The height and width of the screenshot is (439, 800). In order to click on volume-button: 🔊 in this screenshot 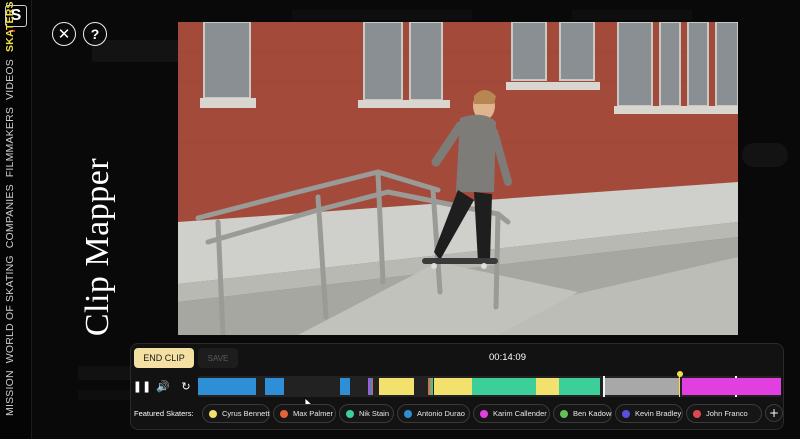, I will do `click(163, 386)`.